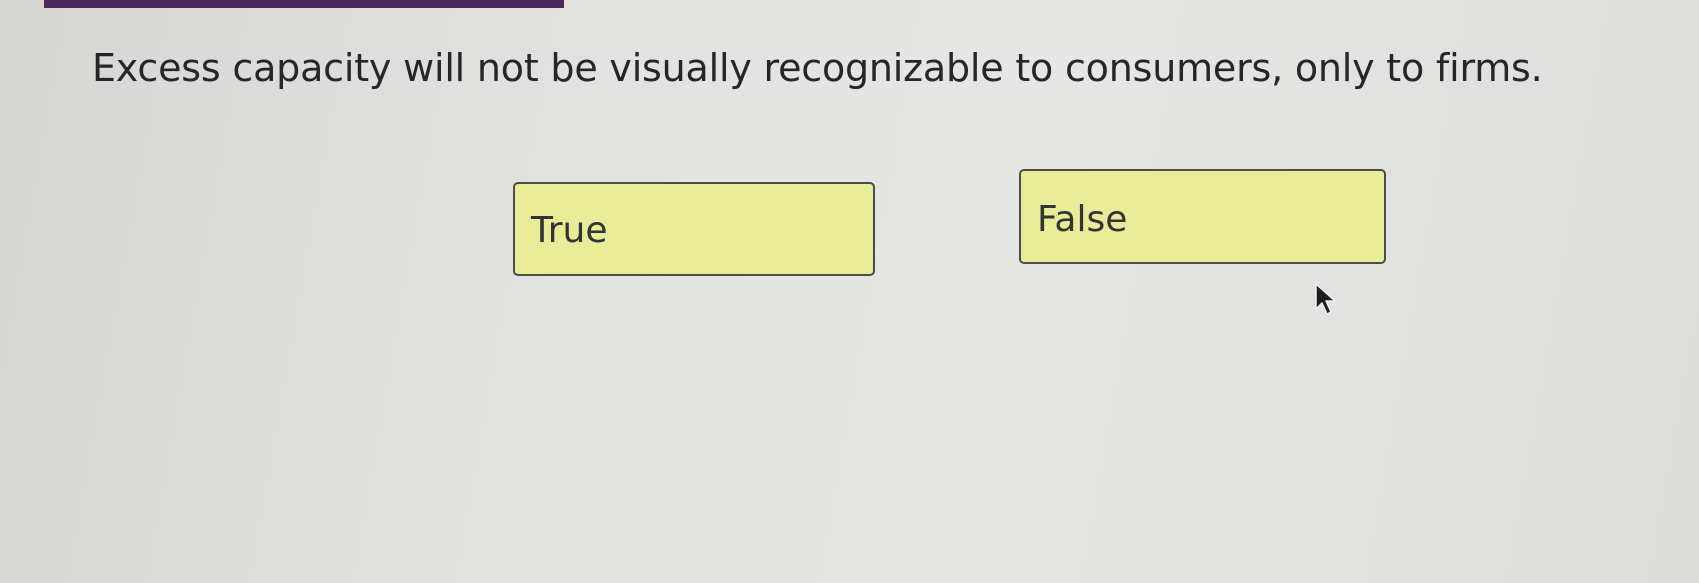 Image resolution: width=1699 pixels, height=583 pixels. I want to click on true-option-button: True, so click(694, 229).